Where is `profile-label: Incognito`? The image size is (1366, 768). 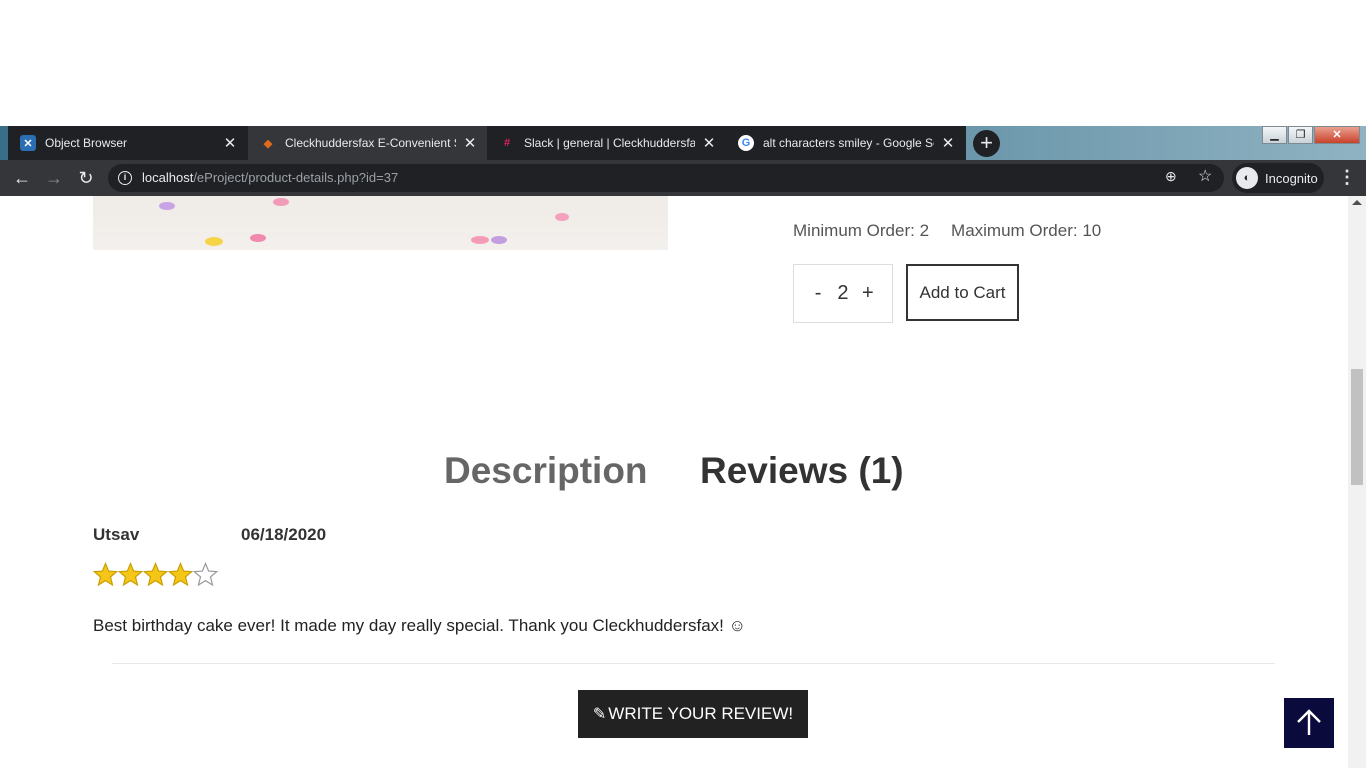 profile-label: Incognito is located at coordinates (1291, 178).